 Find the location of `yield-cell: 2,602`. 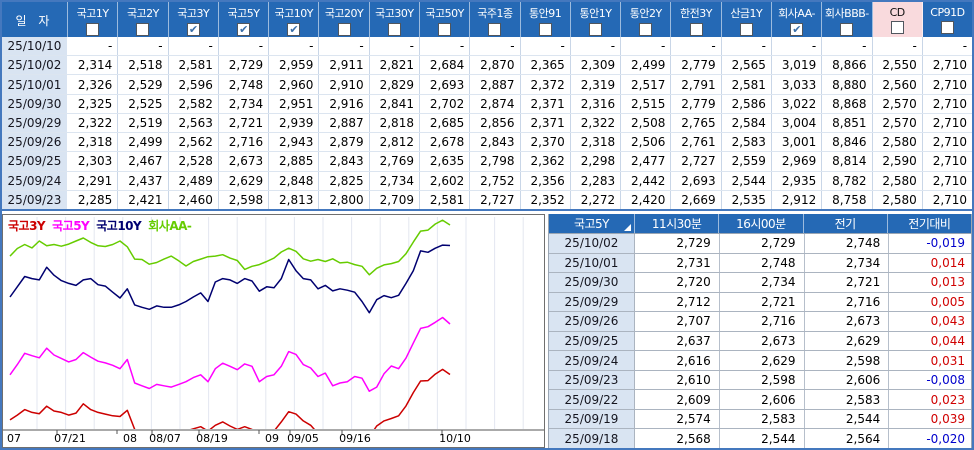

yield-cell: 2,602 is located at coordinates (445, 180).